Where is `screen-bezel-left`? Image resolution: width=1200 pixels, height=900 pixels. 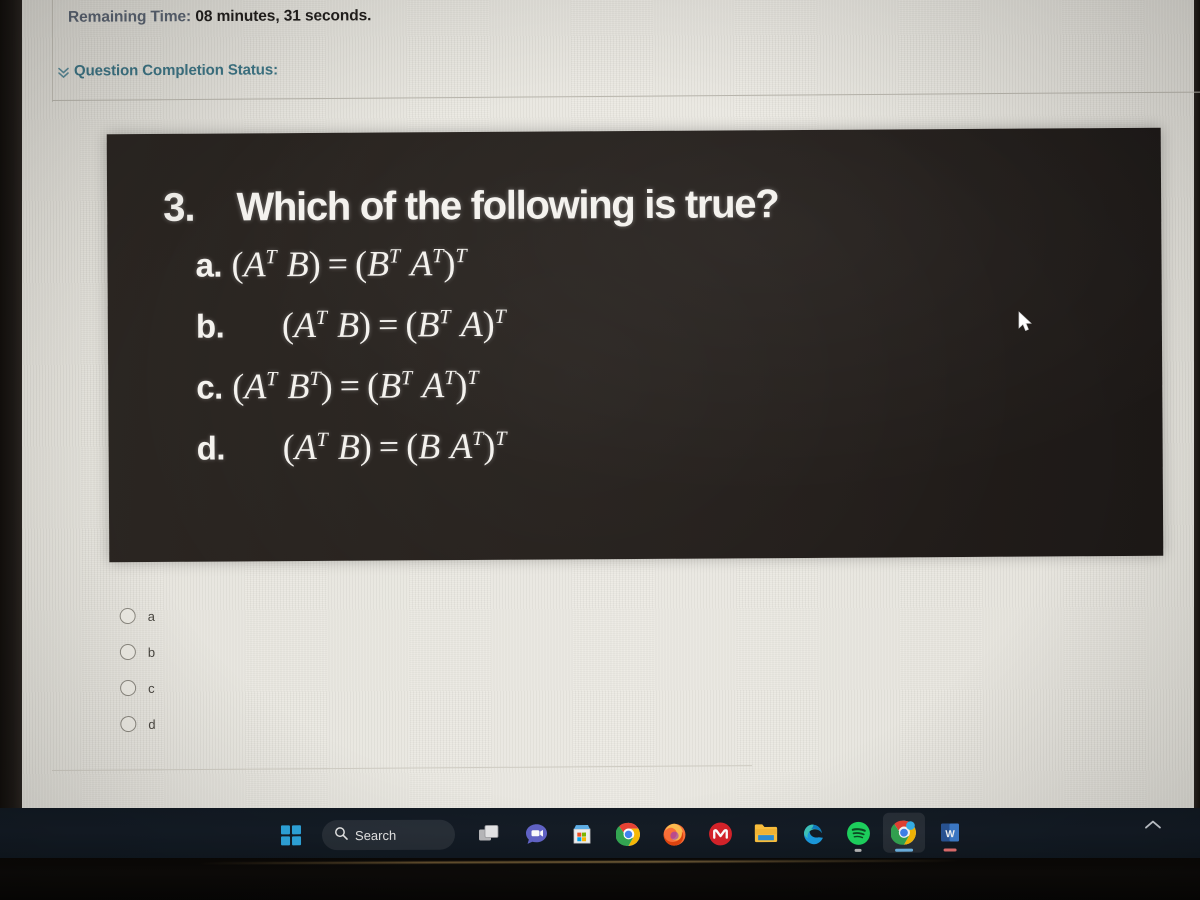 screen-bezel-left is located at coordinates (11, 406).